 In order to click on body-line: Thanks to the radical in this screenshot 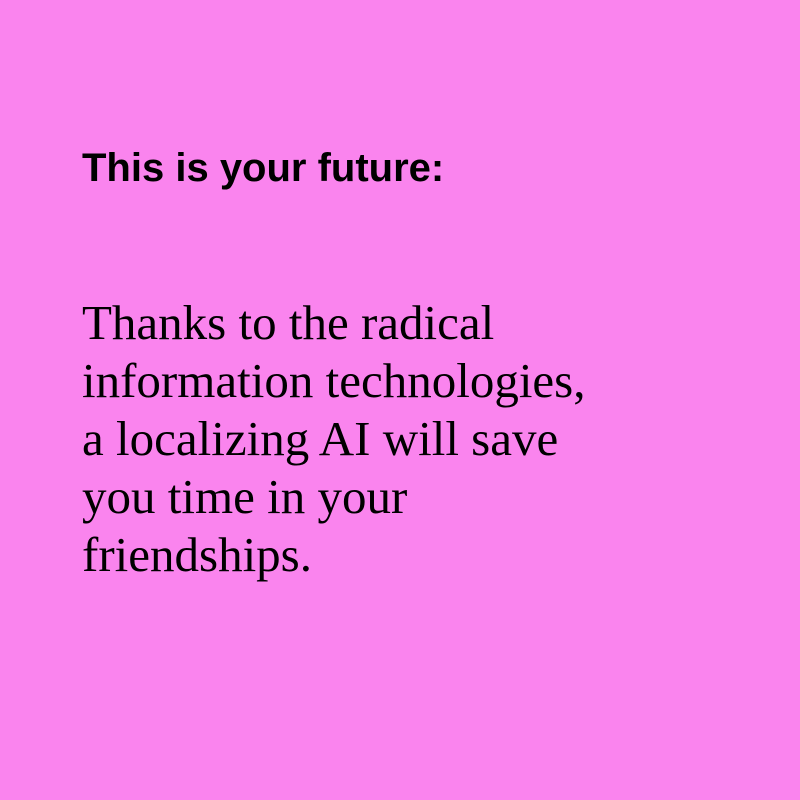, I will do `click(288, 322)`.